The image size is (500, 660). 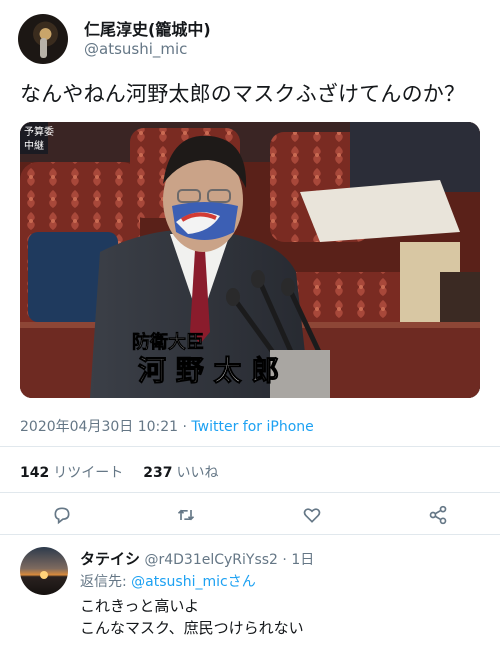 I want to click on reply-icon, so click(x=62, y=516).